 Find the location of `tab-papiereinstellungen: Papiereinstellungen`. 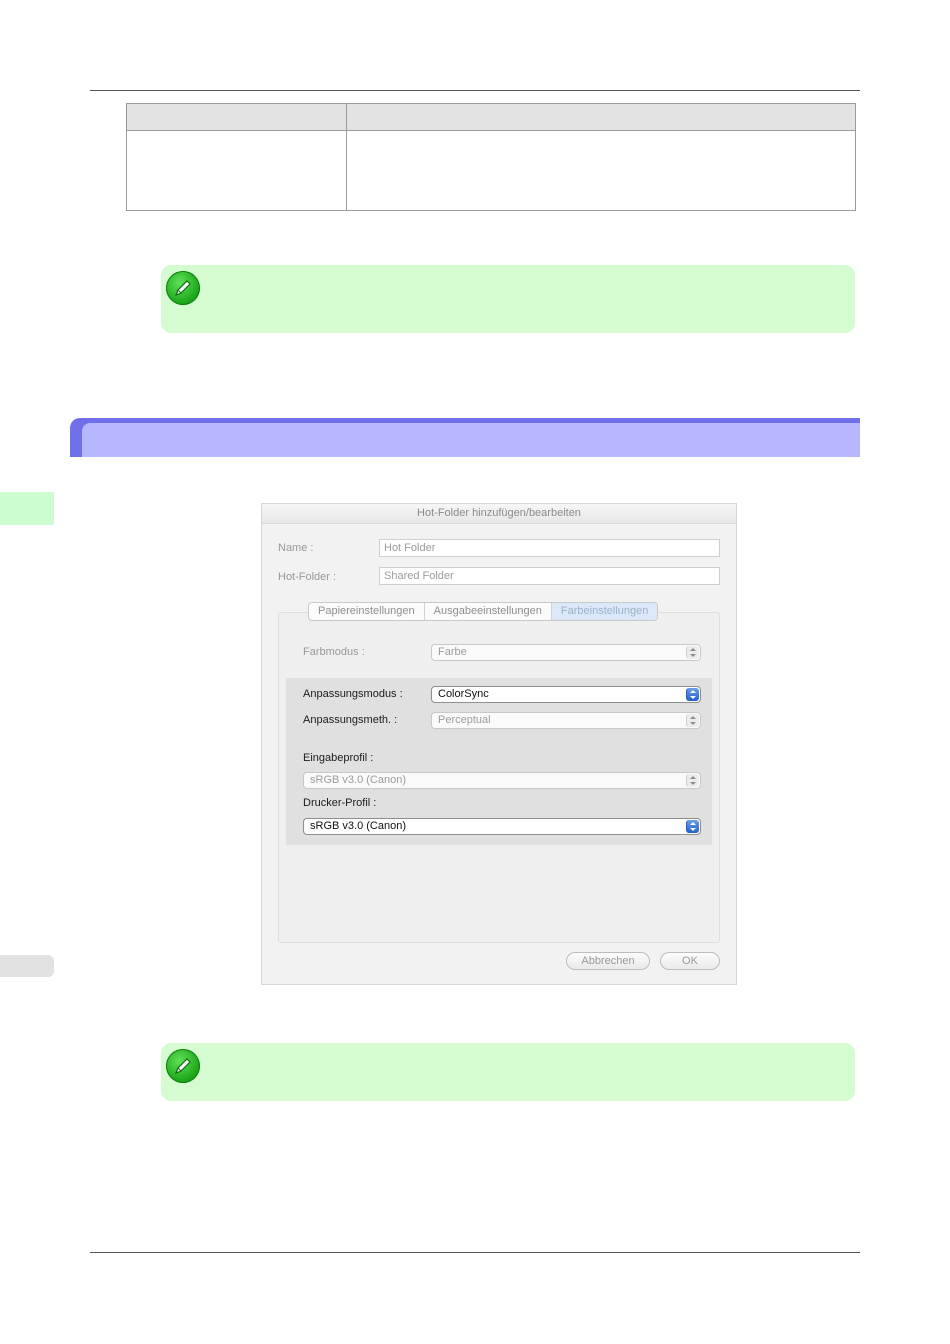

tab-papiereinstellungen: Papiereinstellungen is located at coordinates (367, 611).